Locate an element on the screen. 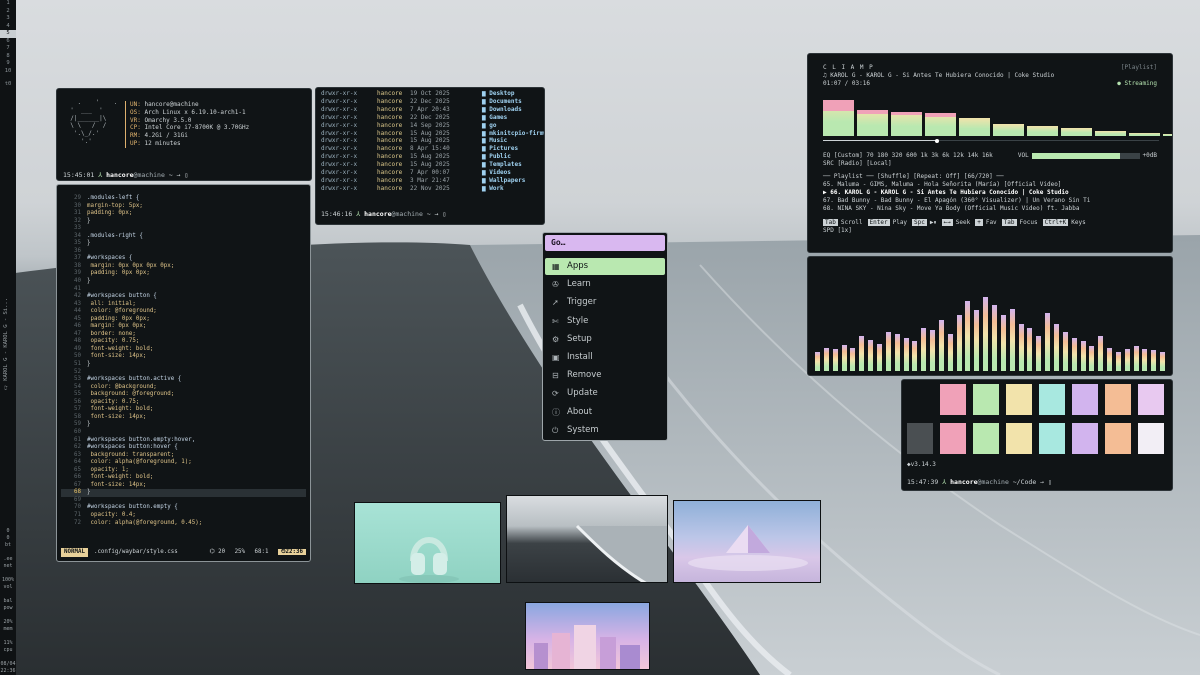 This screenshot has width=1200, height=675. wallpaper-thumb-city is located at coordinates (587, 636).